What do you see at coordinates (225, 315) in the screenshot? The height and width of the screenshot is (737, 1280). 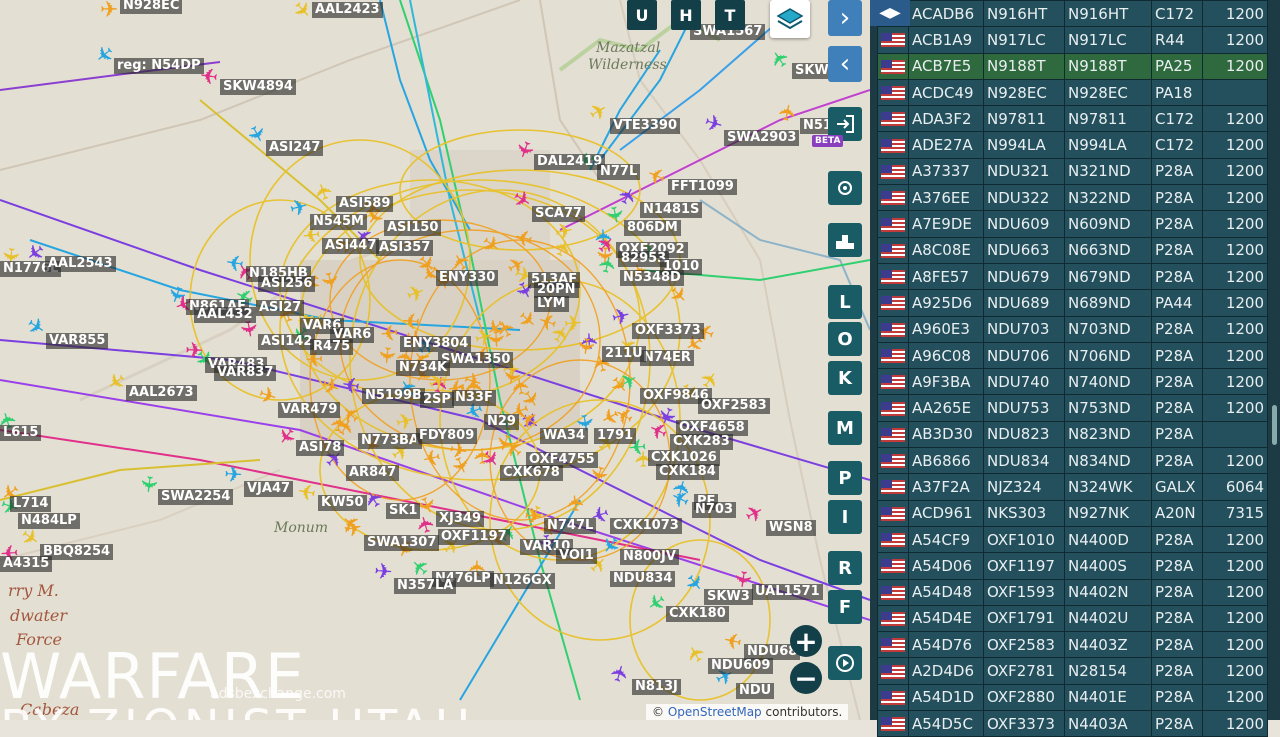 I see `aircraft-label: AAL432` at bounding box center [225, 315].